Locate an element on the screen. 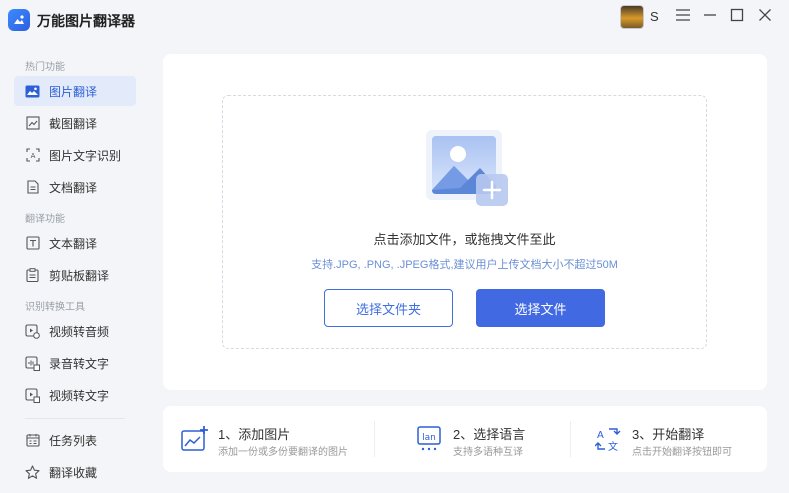  recording-icon is located at coordinates (32, 363).